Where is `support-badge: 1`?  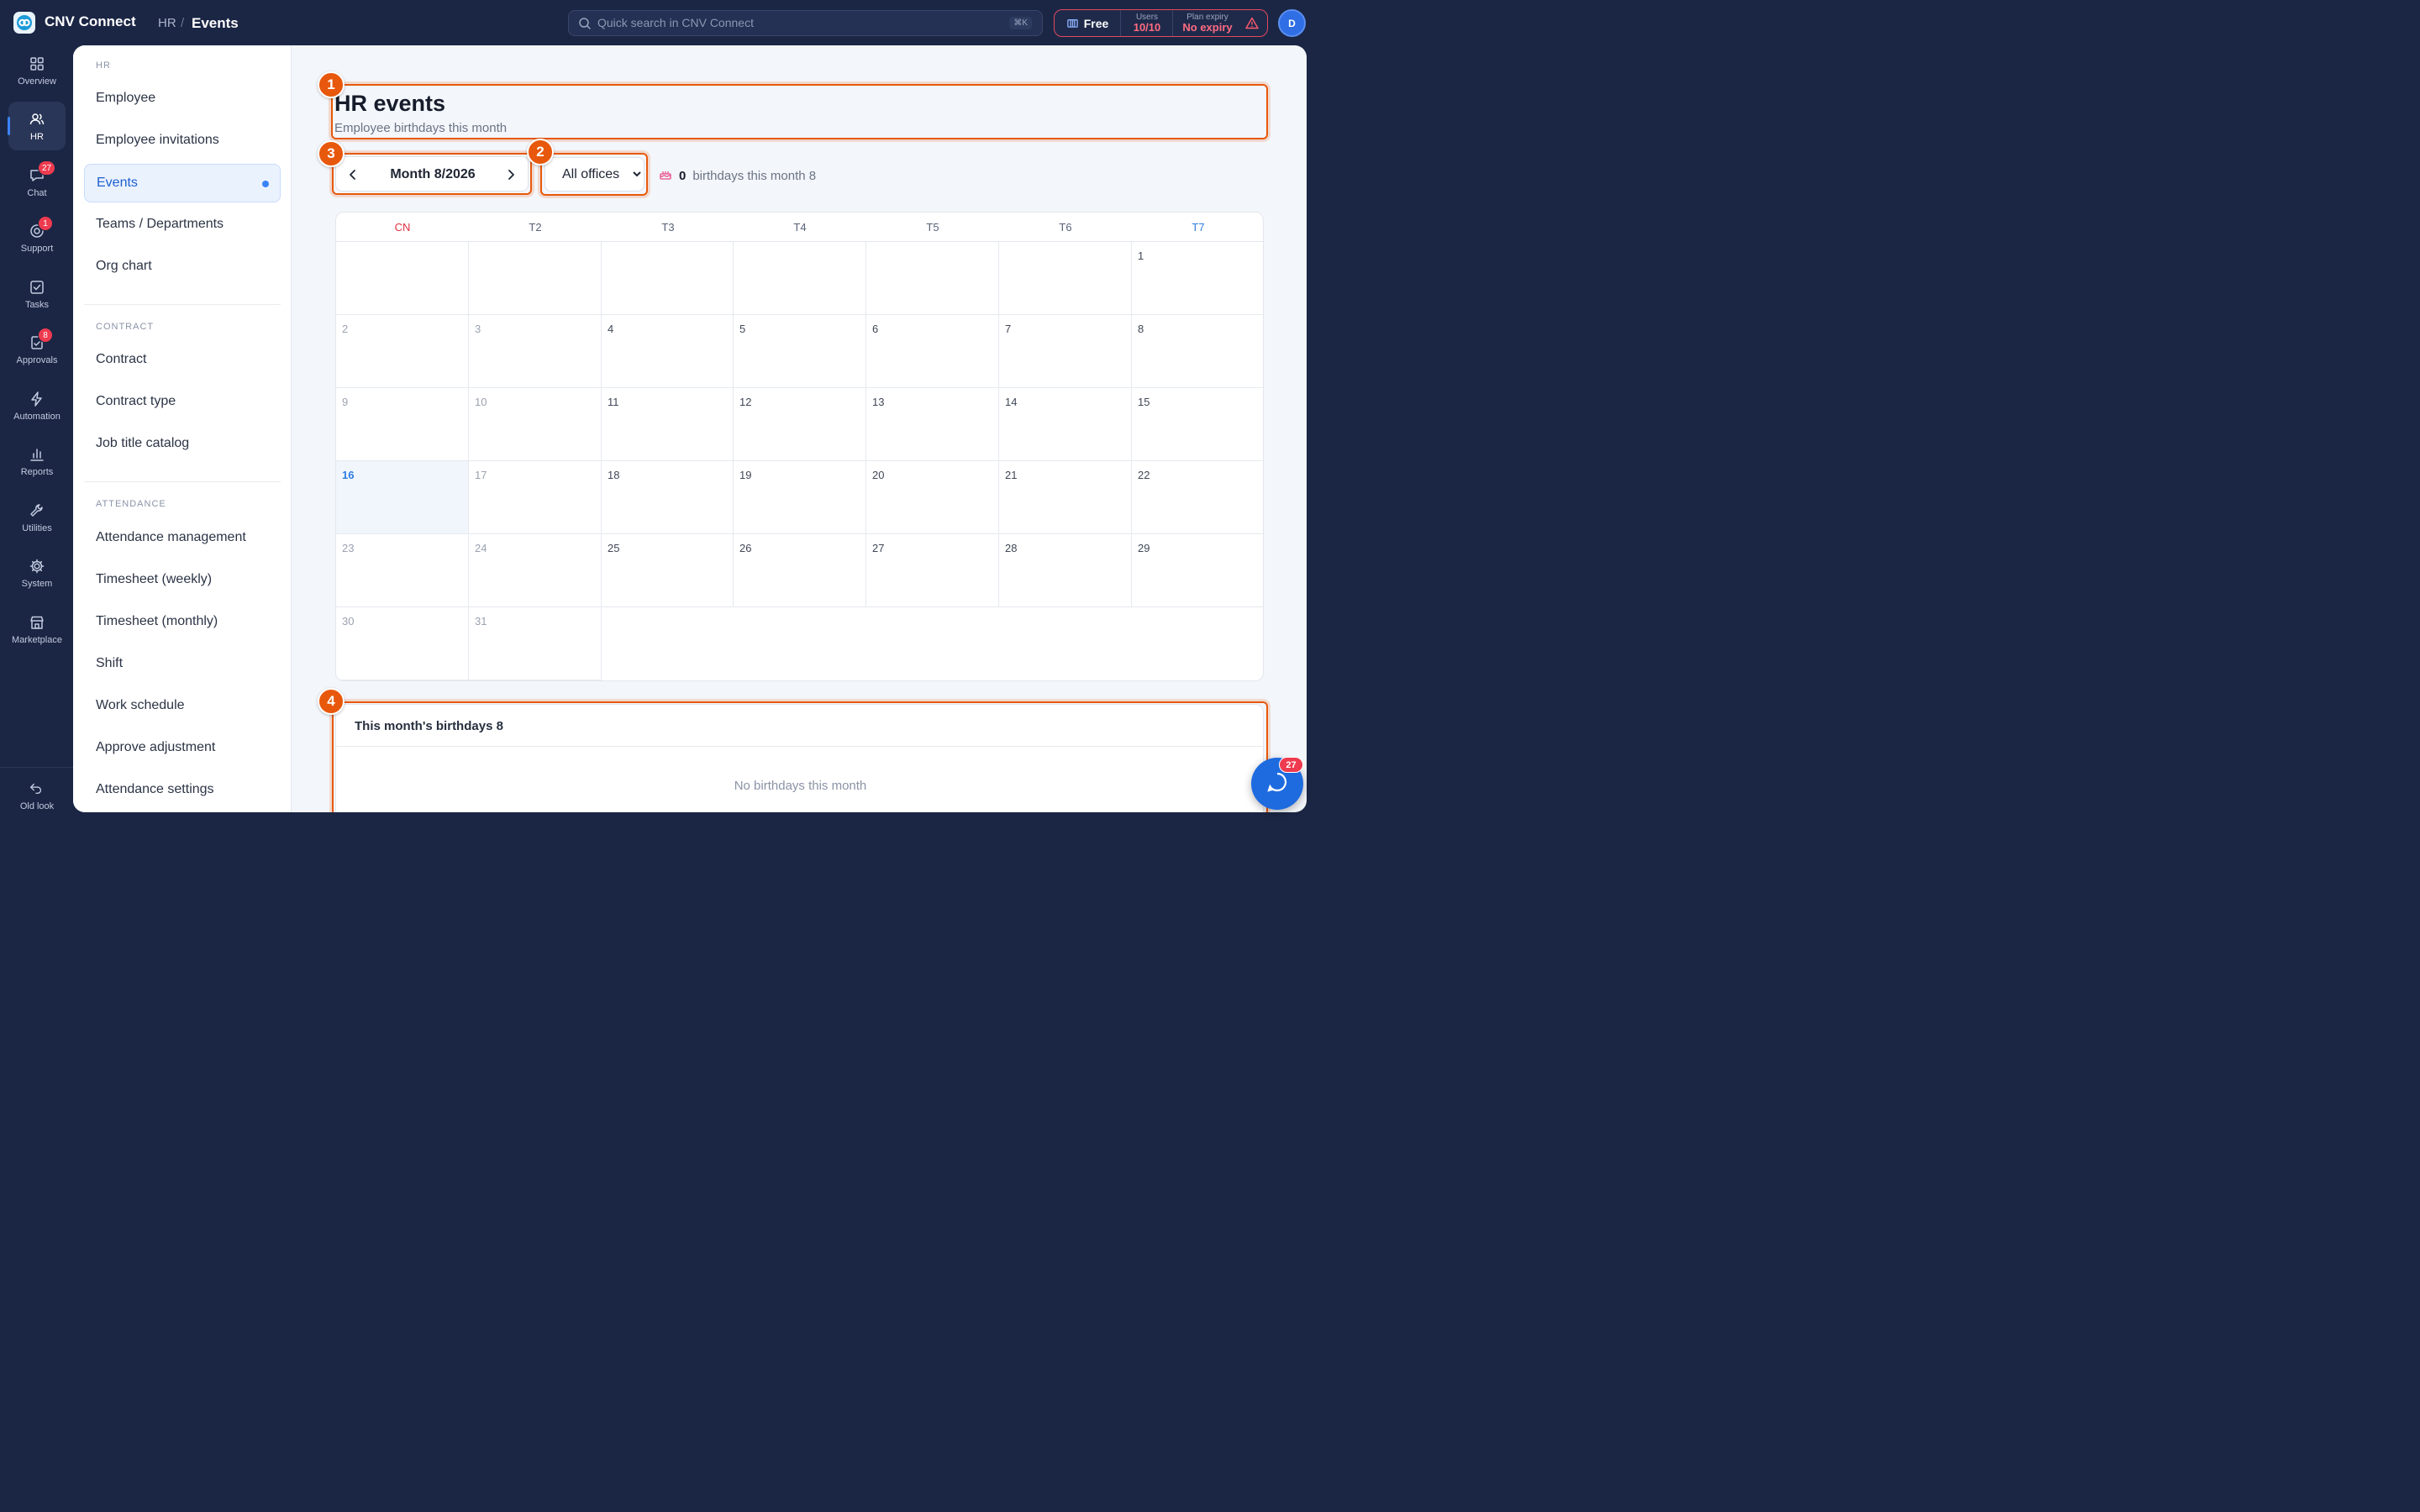
support-badge: 1 is located at coordinates (45, 223).